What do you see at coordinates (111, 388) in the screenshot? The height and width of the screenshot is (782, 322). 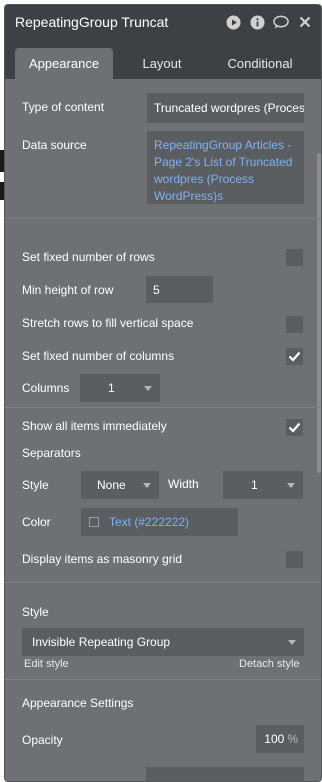 I see `columns-value: 1` at bounding box center [111, 388].